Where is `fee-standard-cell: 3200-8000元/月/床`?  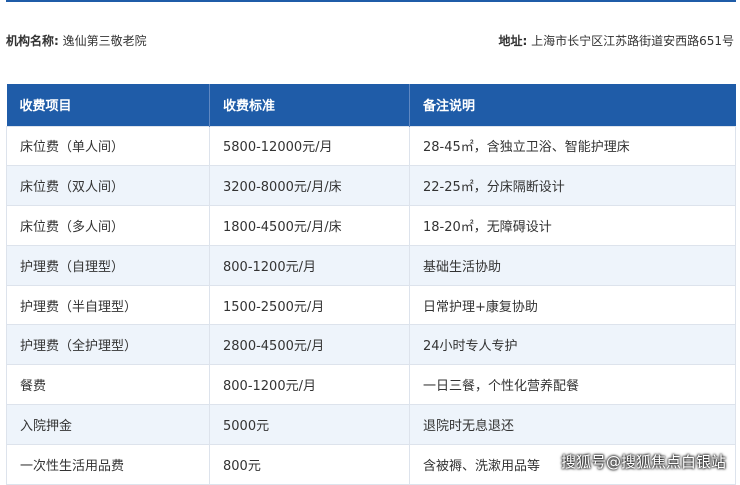 fee-standard-cell: 3200-8000元/月/床 is located at coordinates (309, 186).